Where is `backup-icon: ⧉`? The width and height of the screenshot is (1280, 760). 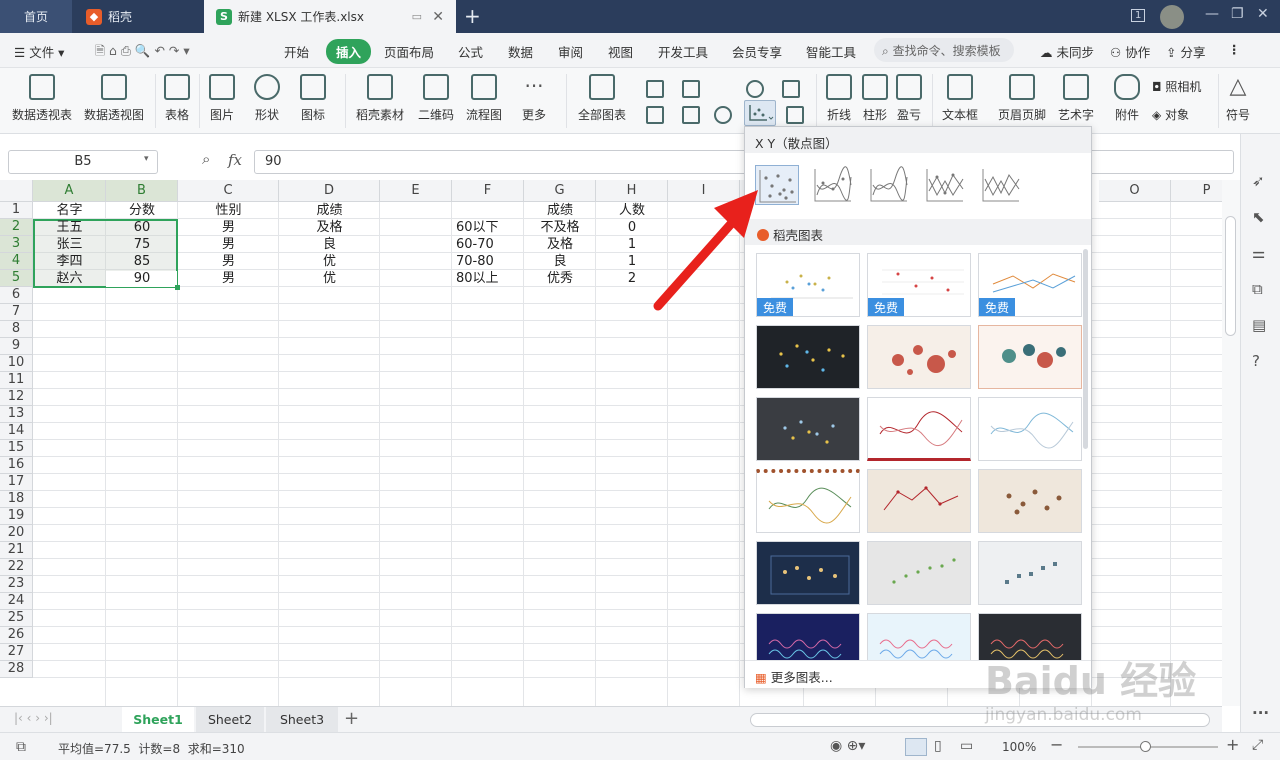 backup-icon: ⧉ is located at coordinates (1261, 289).